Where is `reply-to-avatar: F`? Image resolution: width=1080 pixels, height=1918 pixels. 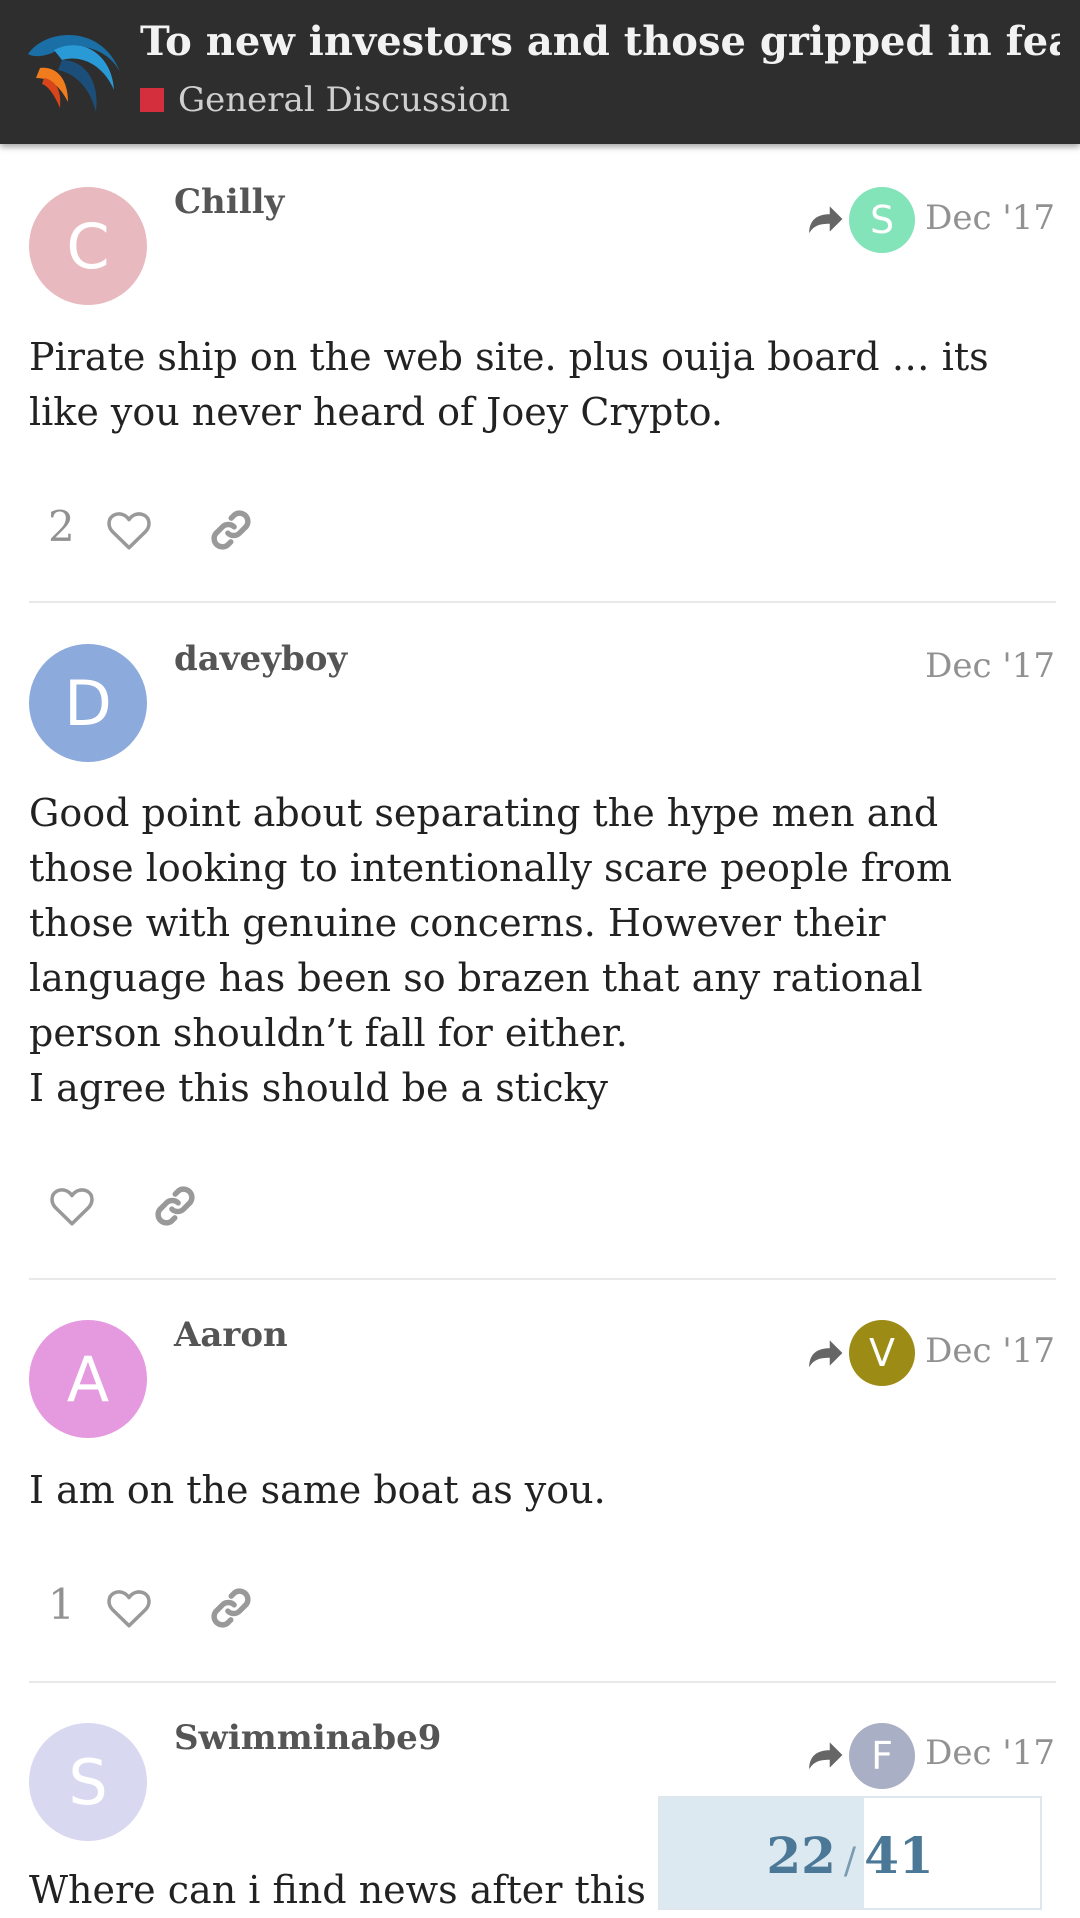
reply-to-avatar: F is located at coordinates (882, 1756).